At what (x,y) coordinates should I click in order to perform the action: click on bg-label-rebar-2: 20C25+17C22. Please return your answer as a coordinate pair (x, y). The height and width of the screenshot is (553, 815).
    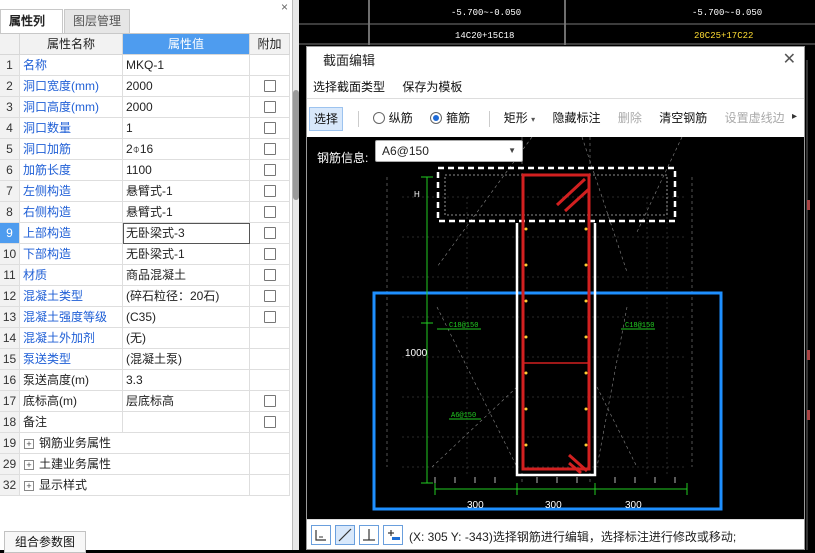
    Looking at the image, I should click on (723, 36).